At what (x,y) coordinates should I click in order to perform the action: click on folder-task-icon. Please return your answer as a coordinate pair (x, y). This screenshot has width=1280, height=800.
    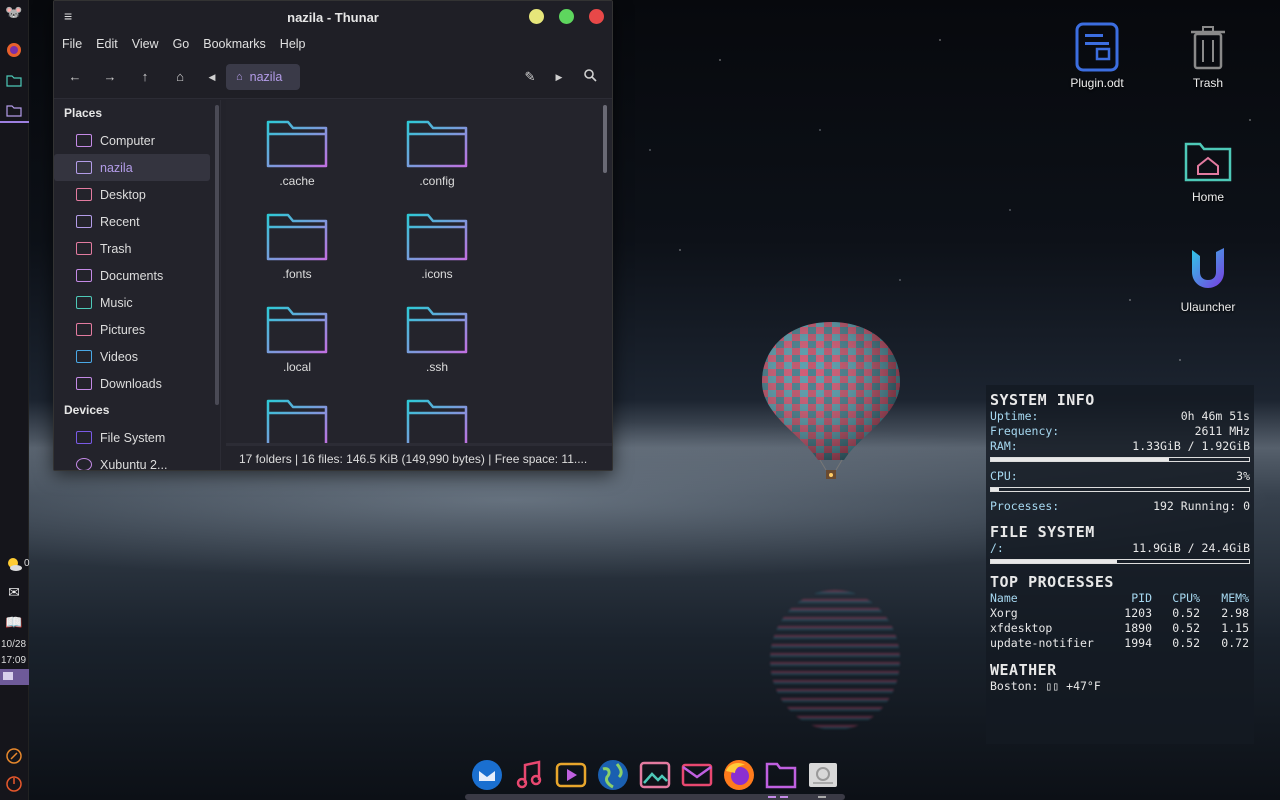
    Looking at the image, I should click on (14, 80).